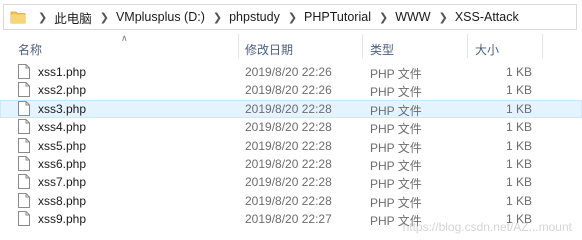 The width and height of the screenshot is (582, 240). I want to click on file-row: xss3.php 2019/8/20 22:28 PHP 文件 1 KB, so click(291, 109).